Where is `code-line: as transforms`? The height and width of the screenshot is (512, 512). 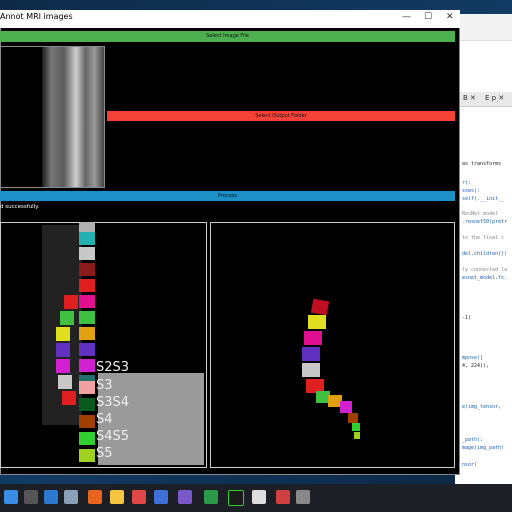 code-line: as transforms is located at coordinates (482, 164).